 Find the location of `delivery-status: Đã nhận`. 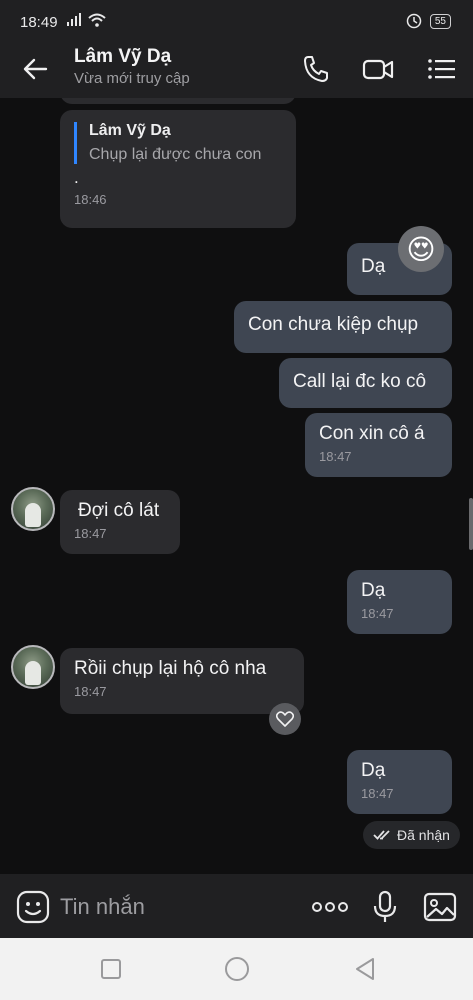

delivery-status: Đã nhận is located at coordinates (411, 835).